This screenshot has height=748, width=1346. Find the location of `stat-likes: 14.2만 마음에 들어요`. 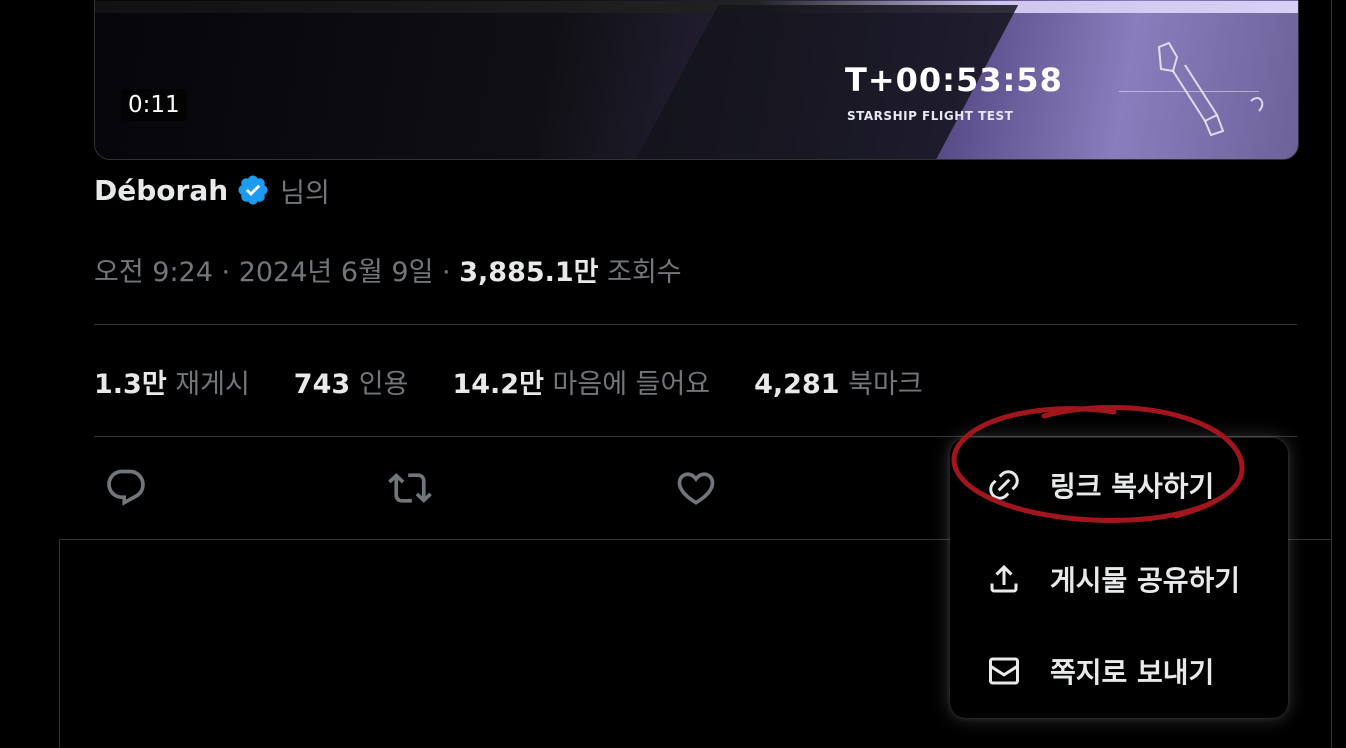

stat-likes: 14.2만 마음에 들어요 is located at coordinates (581, 381).